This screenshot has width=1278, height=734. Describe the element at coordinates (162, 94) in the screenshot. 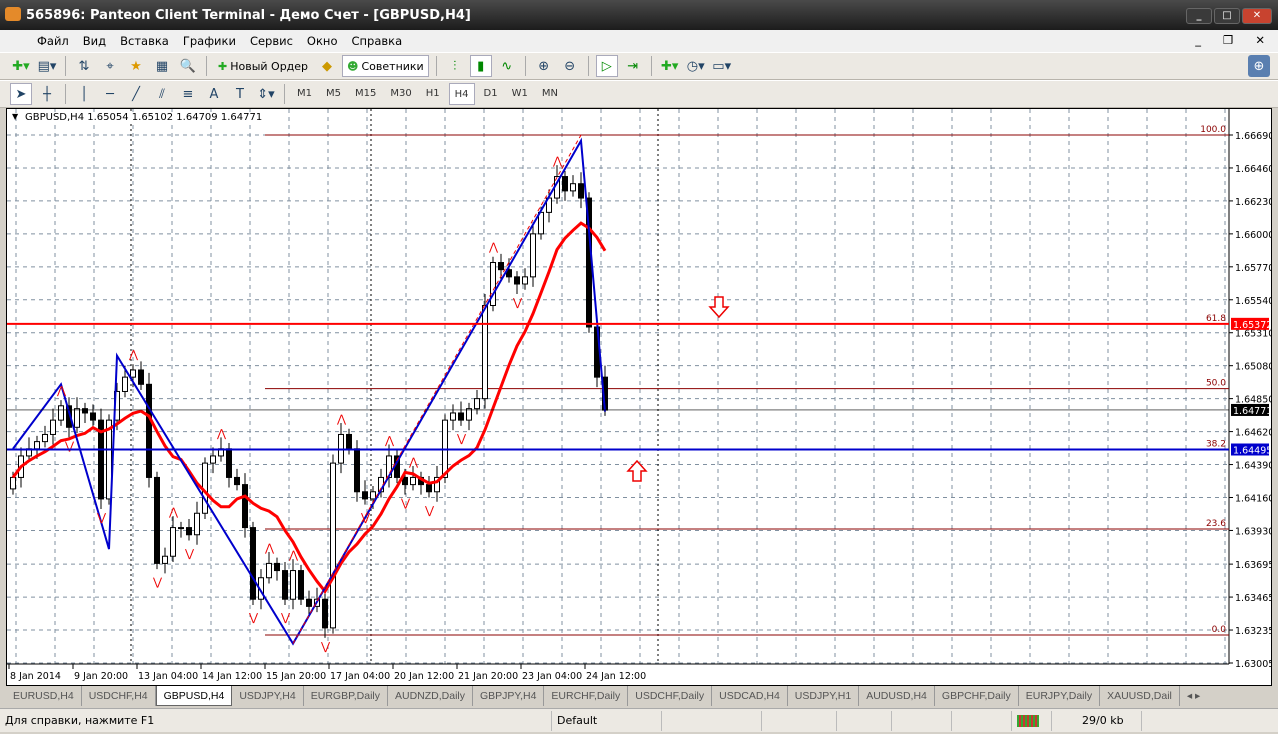

I see `equidistant-channel-icon: ⫽` at that location.